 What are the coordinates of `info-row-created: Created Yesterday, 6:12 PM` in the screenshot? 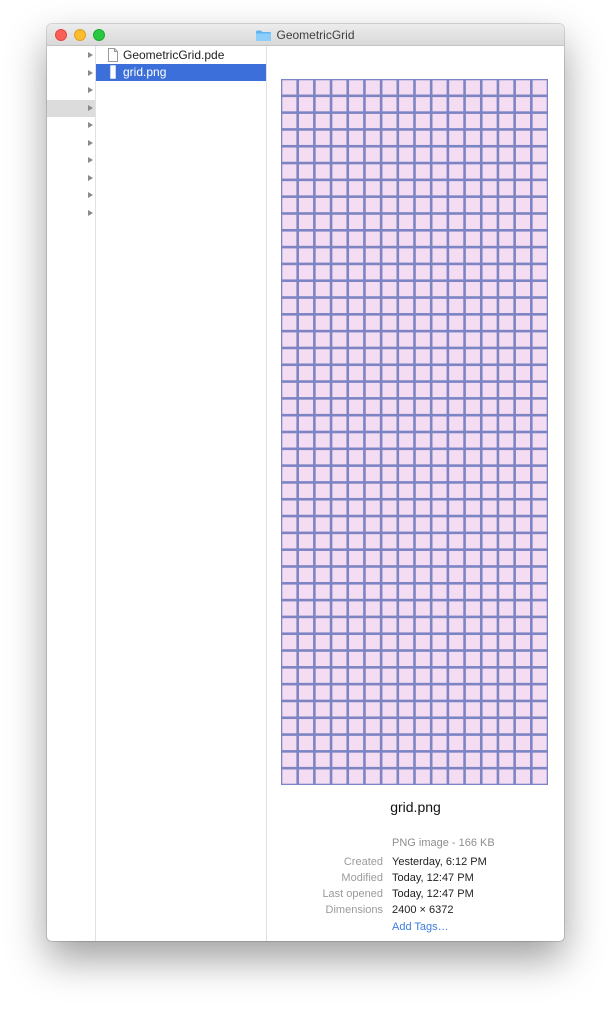 It's located at (415, 864).